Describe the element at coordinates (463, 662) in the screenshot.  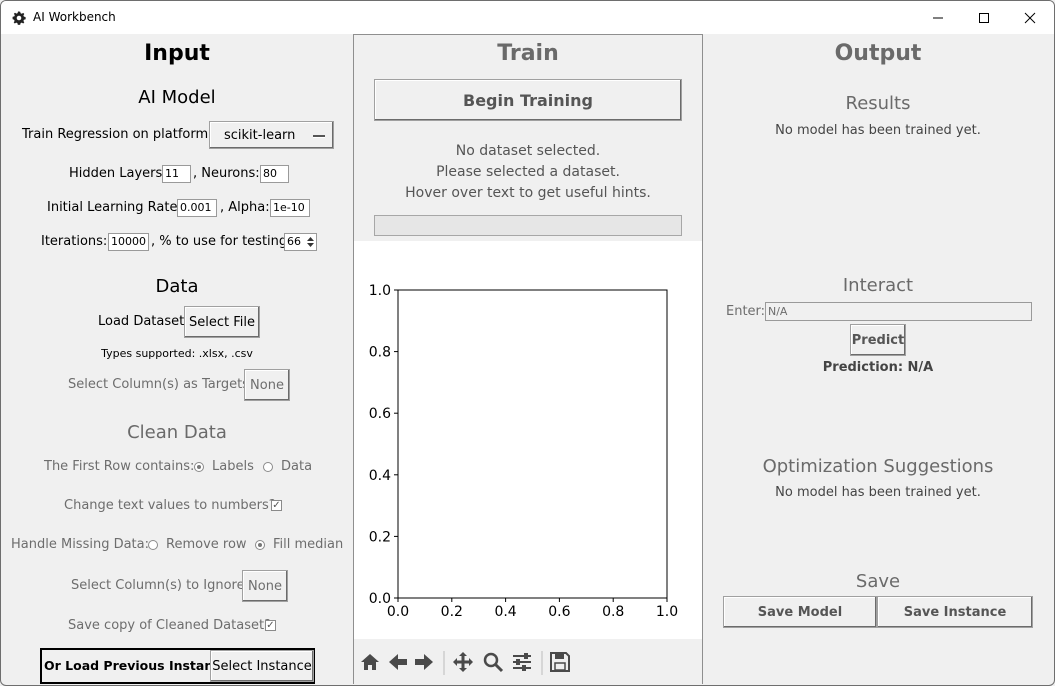
I see `pan-icon` at that location.